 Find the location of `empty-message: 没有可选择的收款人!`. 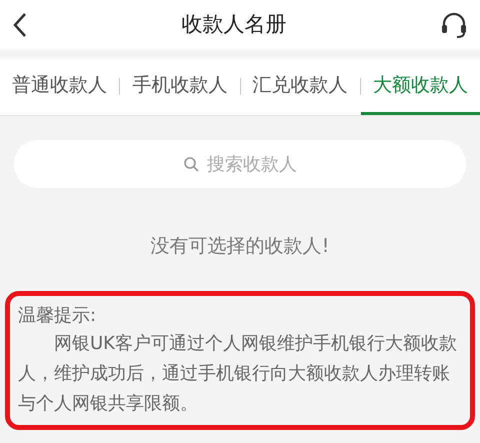

empty-message: 没有可选择的收款人! is located at coordinates (240, 246).